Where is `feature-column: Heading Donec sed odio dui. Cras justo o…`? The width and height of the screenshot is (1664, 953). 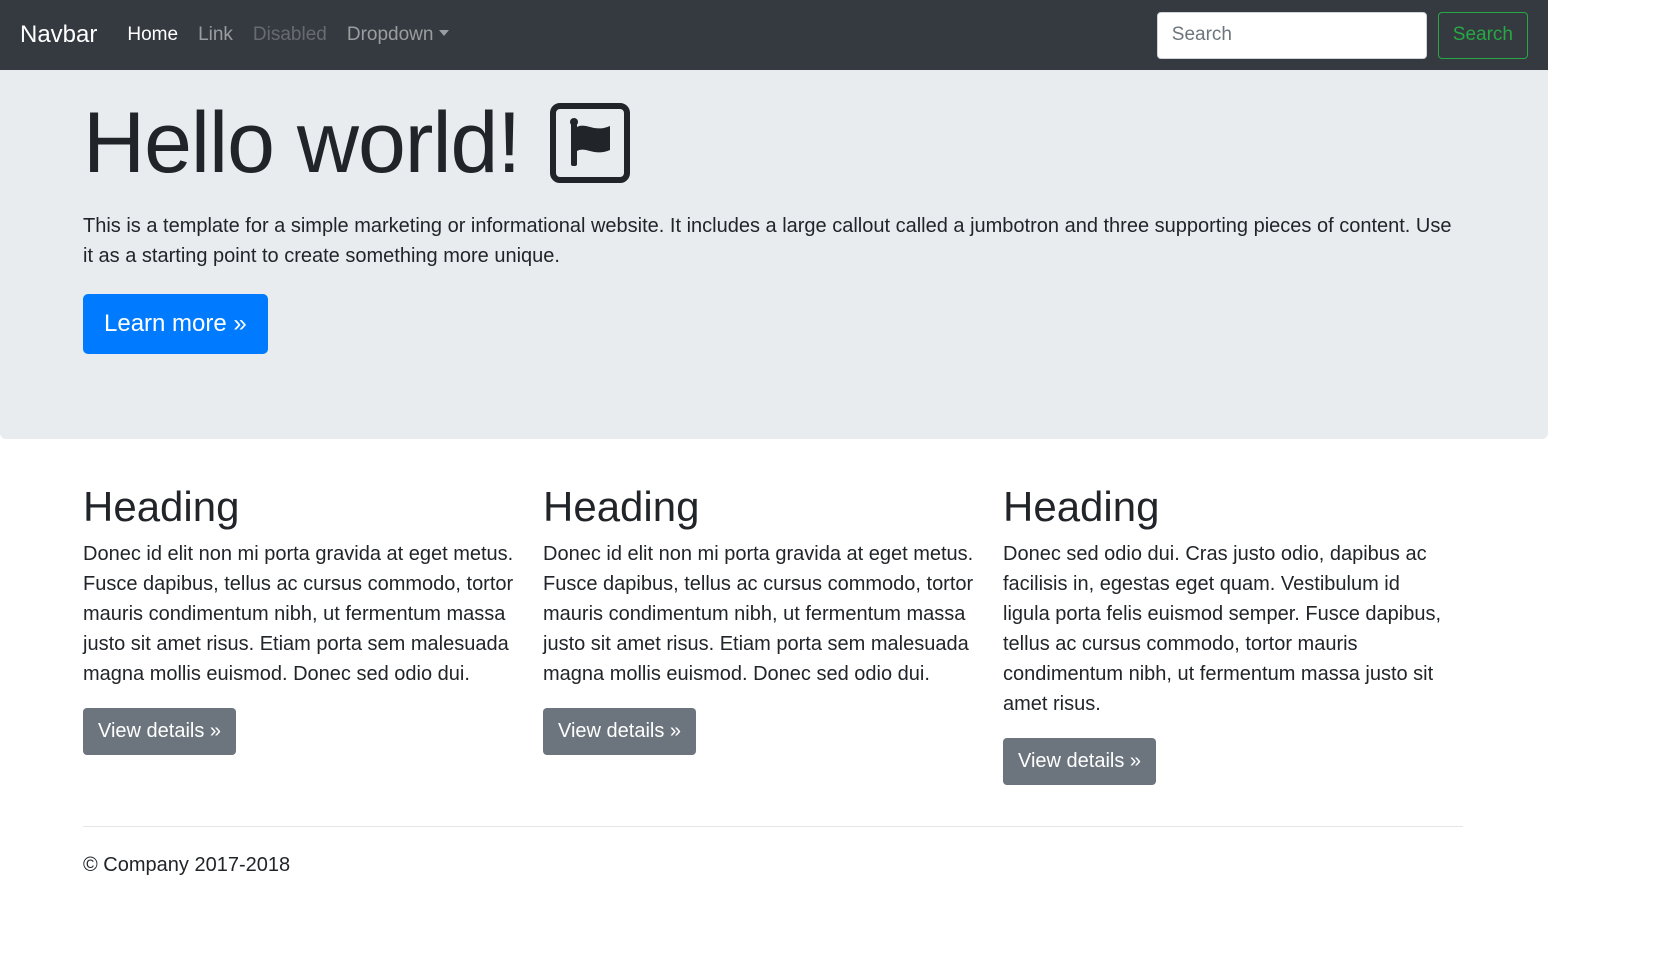
feature-column: Heading Donec sed odio dui. Cras justo o… is located at coordinates (1233, 632).